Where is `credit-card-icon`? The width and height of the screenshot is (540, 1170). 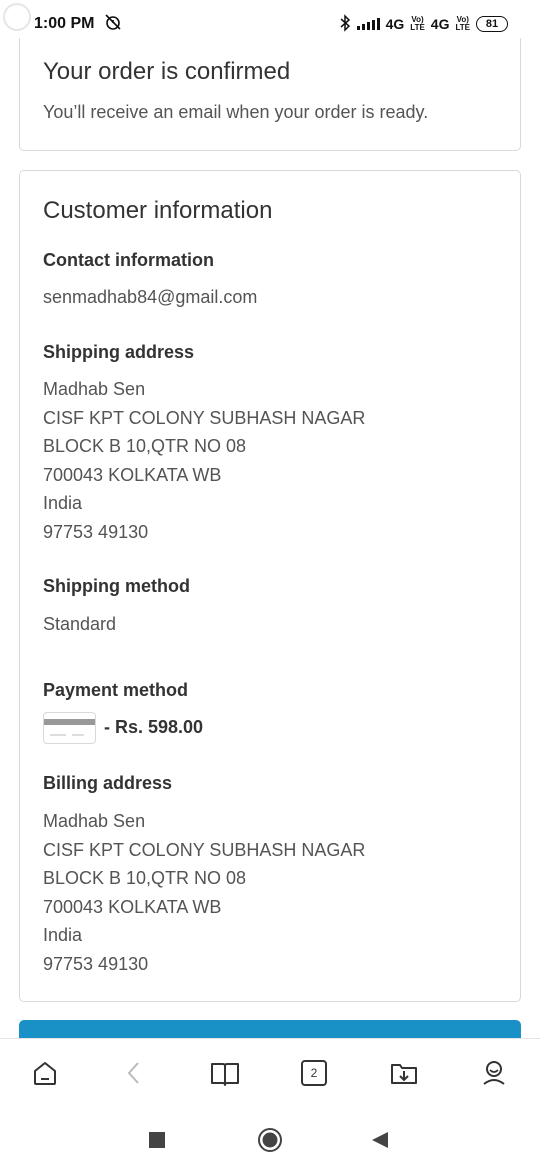
credit-card-icon is located at coordinates (69, 728).